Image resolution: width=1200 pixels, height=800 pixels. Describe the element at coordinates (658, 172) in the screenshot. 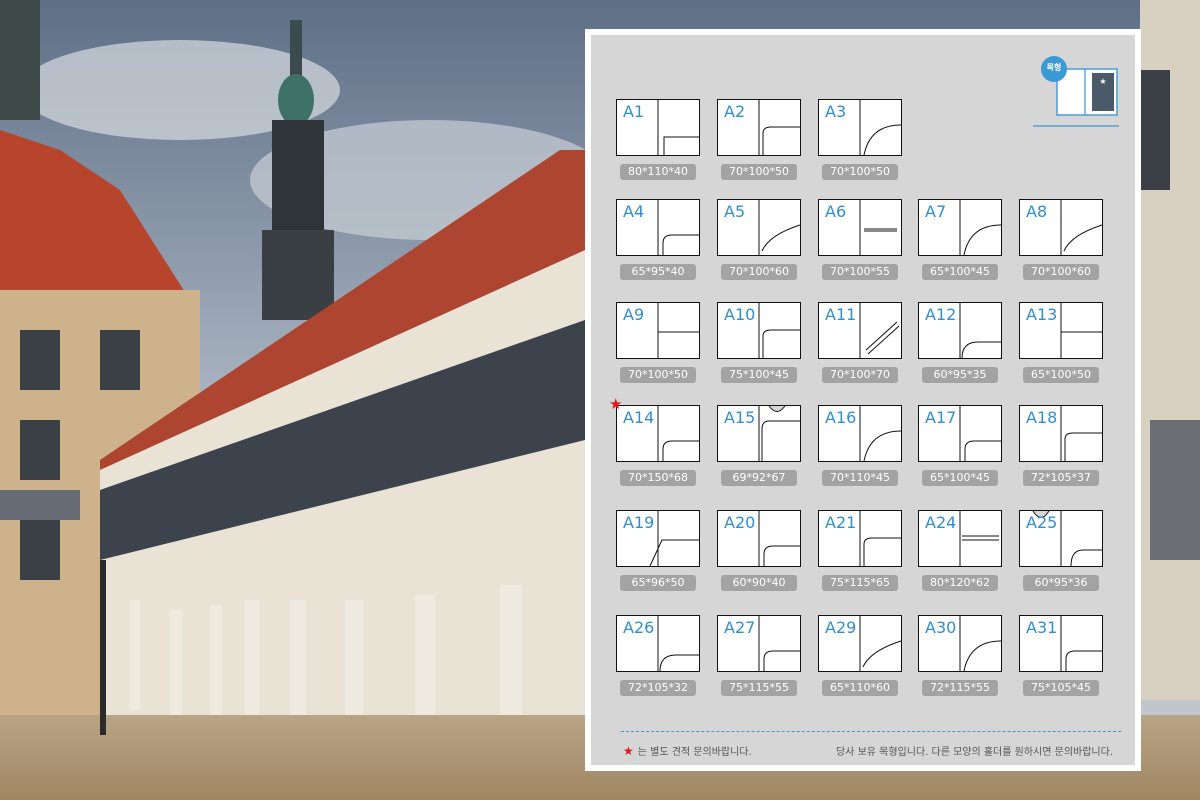

I see `holder-dimensions: 80*110*40` at that location.